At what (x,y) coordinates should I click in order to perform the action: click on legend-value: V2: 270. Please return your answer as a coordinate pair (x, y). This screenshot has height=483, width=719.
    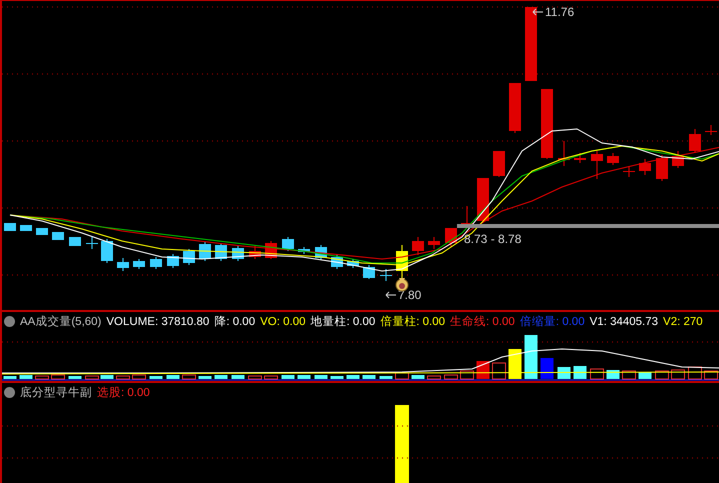
    Looking at the image, I should click on (683, 322).